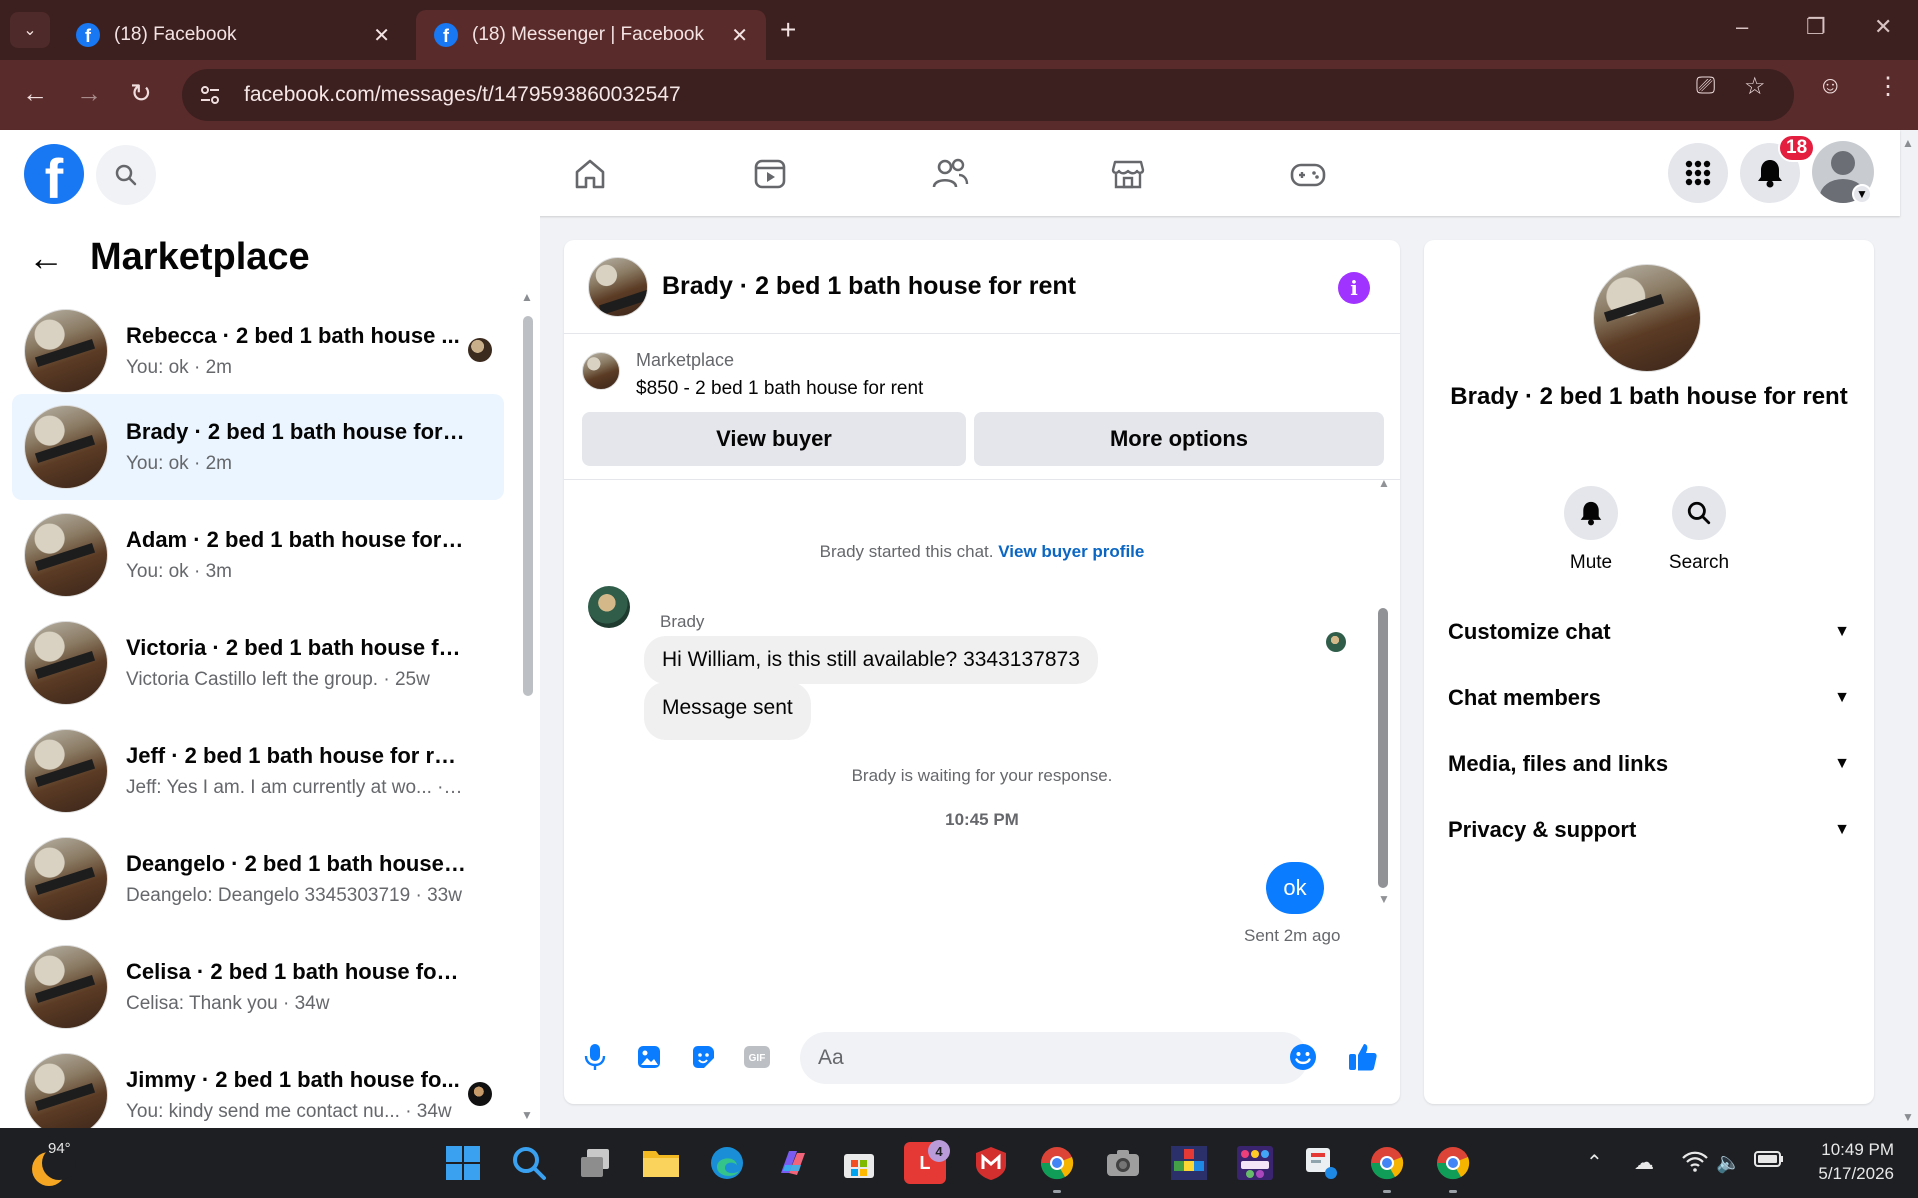 This screenshot has width=1918, height=1198. What do you see at coordinates (1649, 830) in the screenshot?
I see `privacy-support-section: Privacy & support ▼` at bounding box center [1649, 830].